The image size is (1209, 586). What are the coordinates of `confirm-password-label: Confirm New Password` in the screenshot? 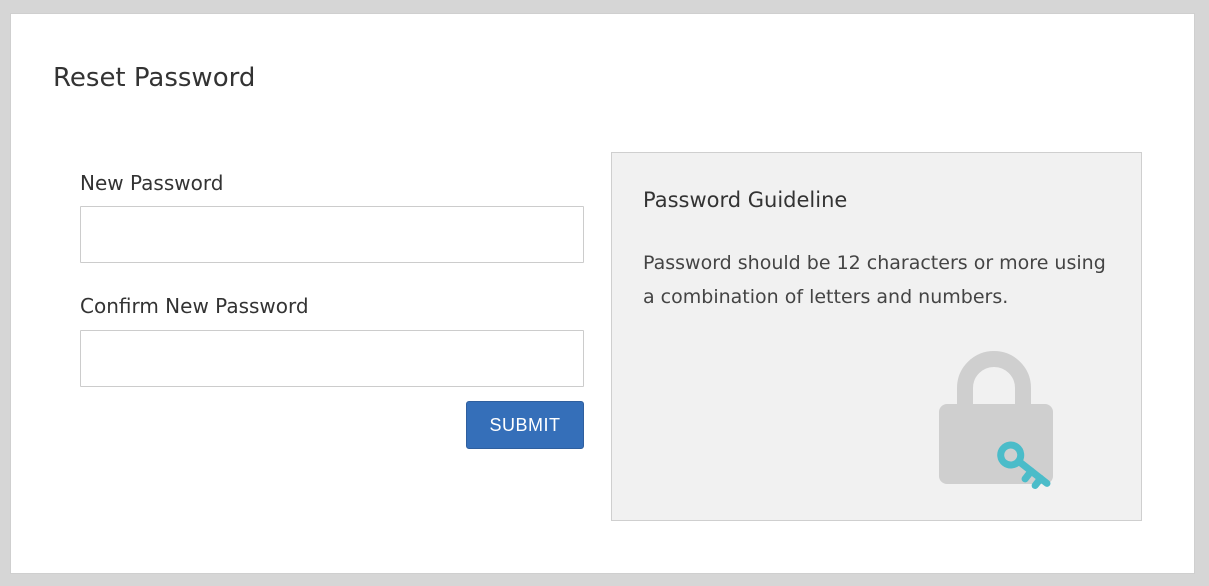 It's located at (194, 306).